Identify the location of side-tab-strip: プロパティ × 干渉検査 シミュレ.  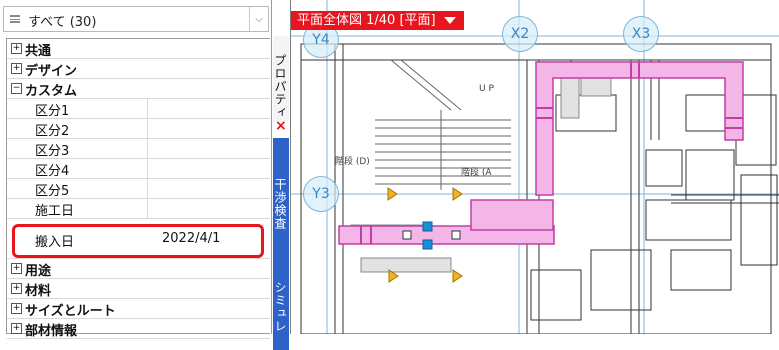
(281, 175).